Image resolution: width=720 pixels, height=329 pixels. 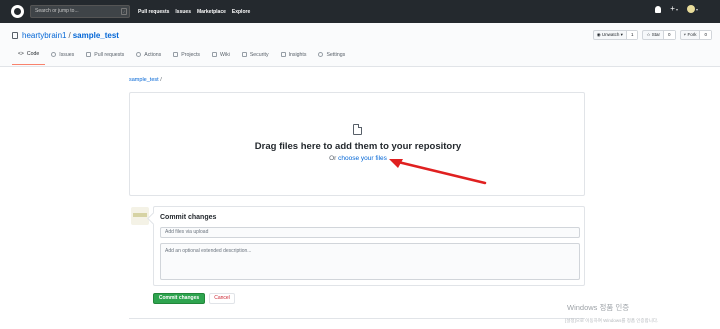 I want to click on breadcrumb-repo-link: sample_test, so click(x=144, y=80).